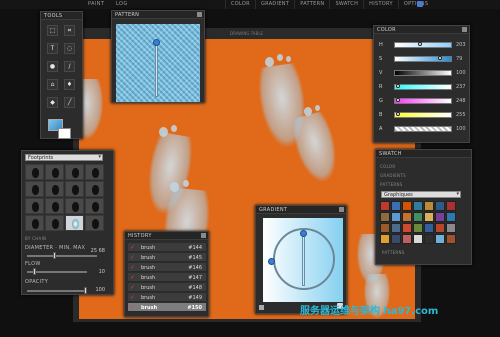 The image size is (500, 337). What do you see at coordinates (69, 66) in the screenshot?
I see `pencil-icon: /` at bounding box center [69, 66].